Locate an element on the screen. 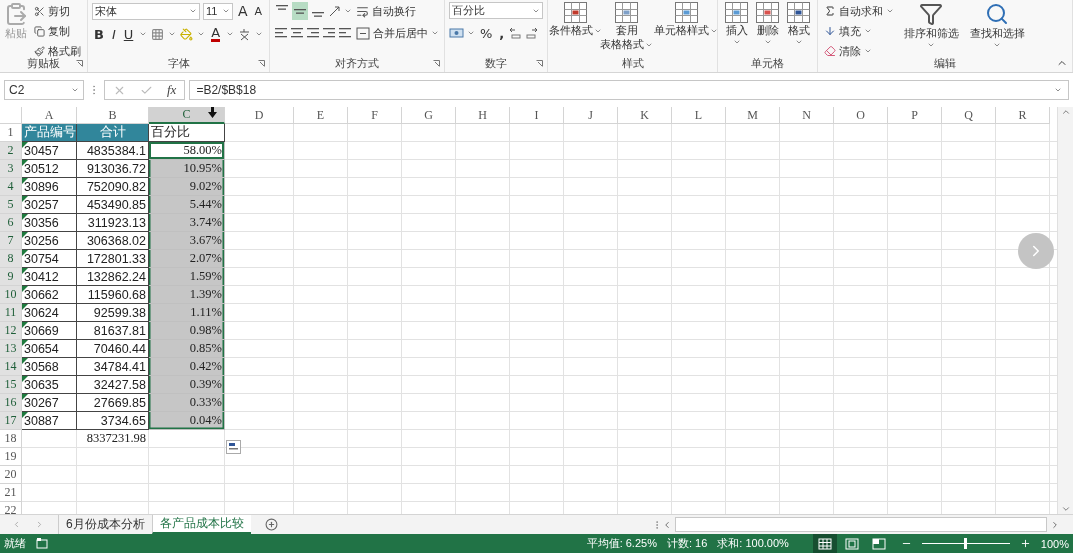 The width and height of the screenshot is (1073, 558). row-header: 16 is located at coordinates (11, 403).